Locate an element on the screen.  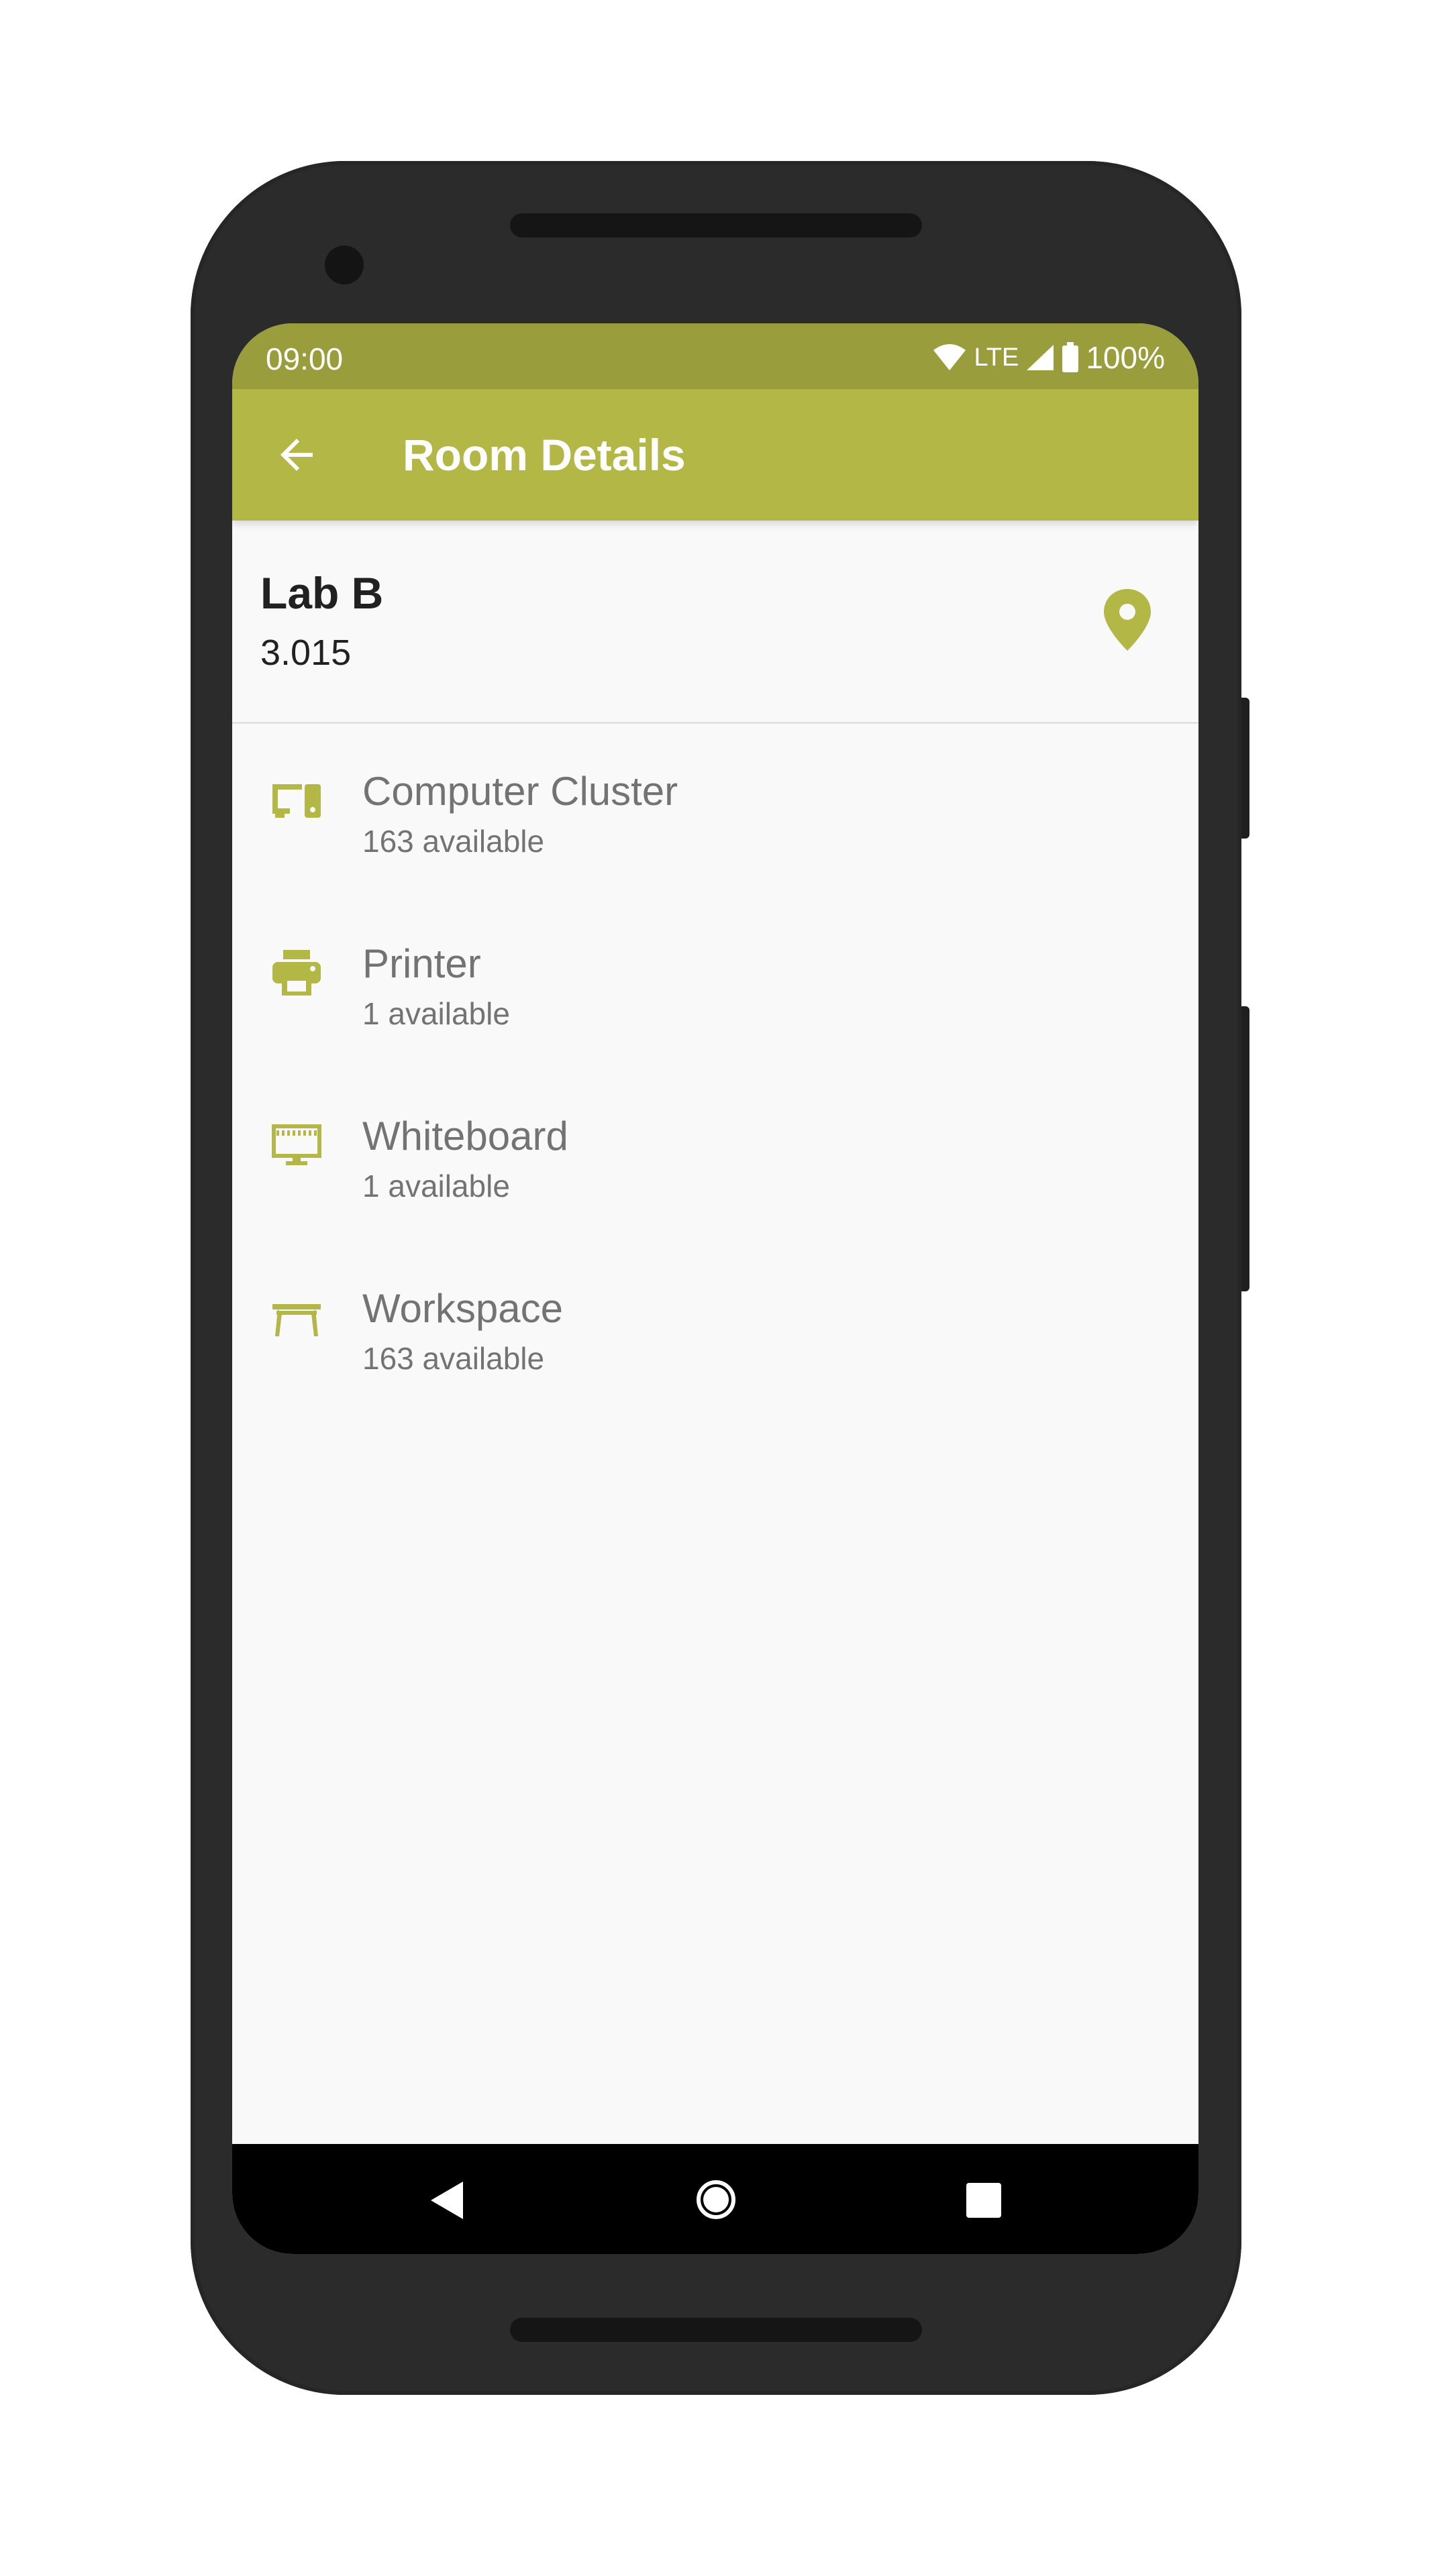
list-item-printer: Printer 1 available is located at coordinates (715, 982).